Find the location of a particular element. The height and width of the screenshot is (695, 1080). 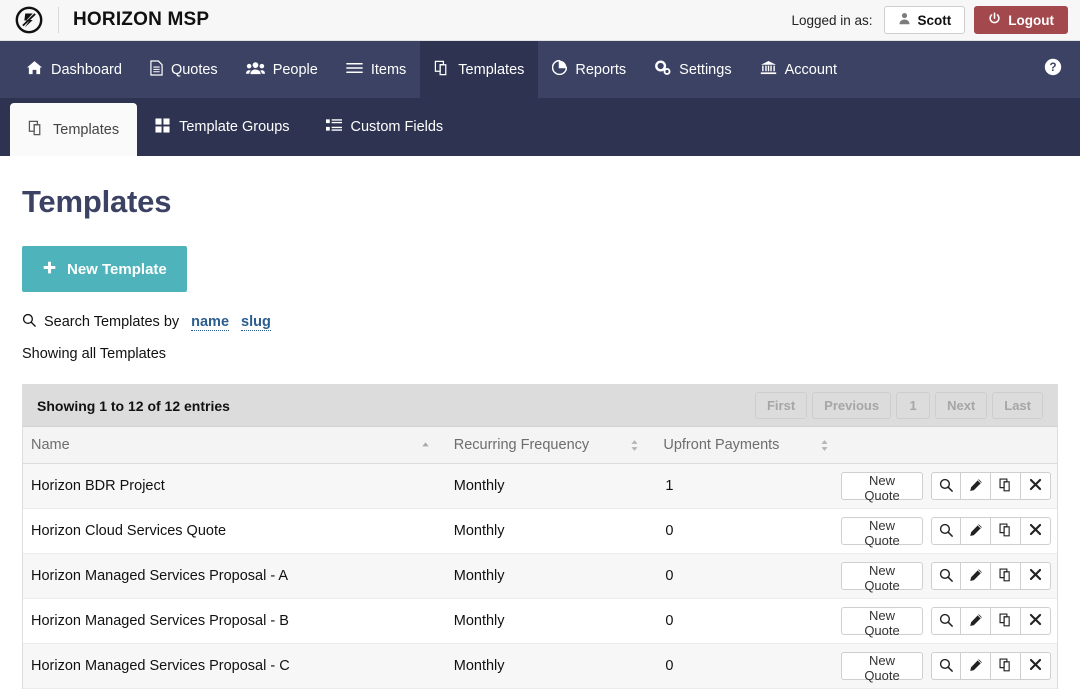

plus-icon is located at coordinates (49, 269).